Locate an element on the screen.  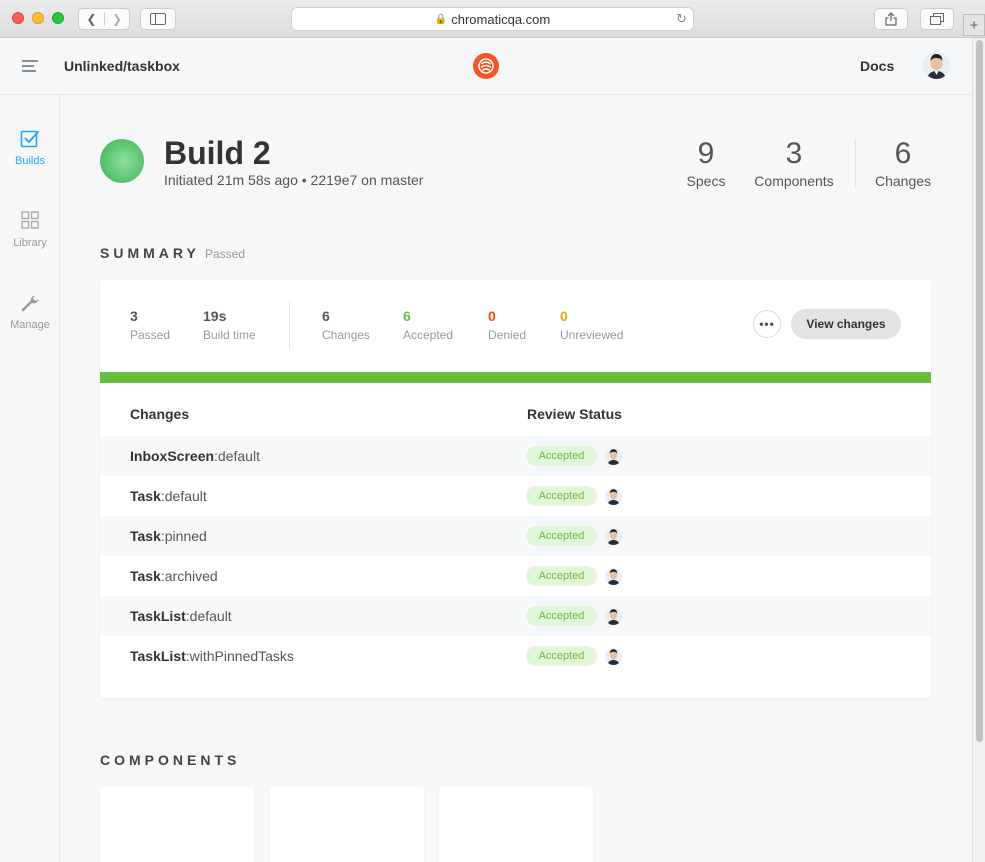
zoom-window-button is located at coordinates (58, 18).